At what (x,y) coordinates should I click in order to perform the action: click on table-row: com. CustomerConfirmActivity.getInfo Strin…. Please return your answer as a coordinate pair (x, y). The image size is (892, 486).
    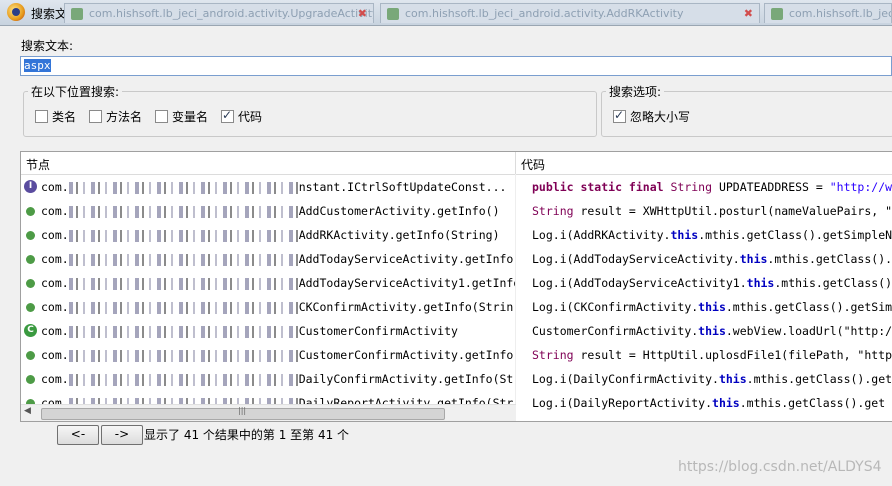
    Looking at the image, I should click on (456, 356).